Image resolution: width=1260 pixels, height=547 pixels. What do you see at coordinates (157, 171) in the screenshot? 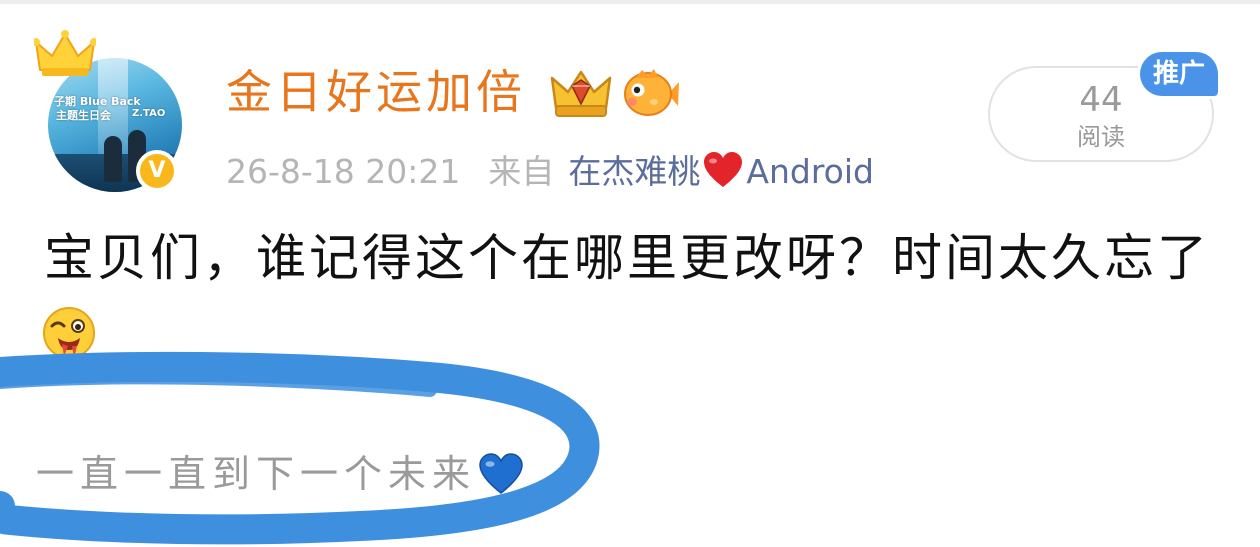
I see `verified-badge: V` at bounding box center [157, 171].